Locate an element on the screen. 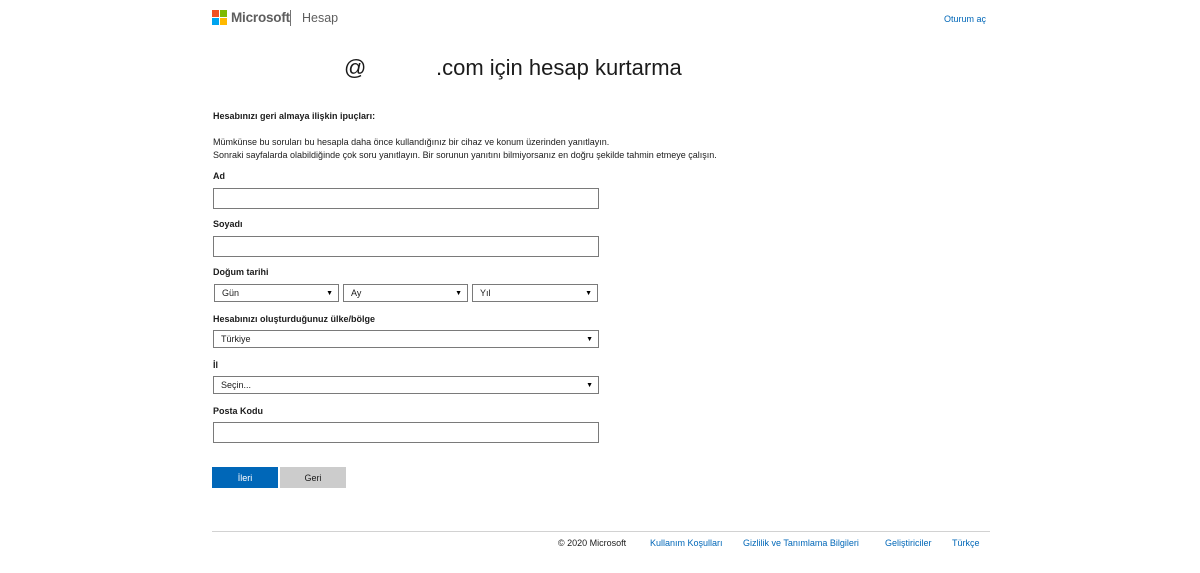  birth-month-value: Ay is located at coordinates (356, 293).